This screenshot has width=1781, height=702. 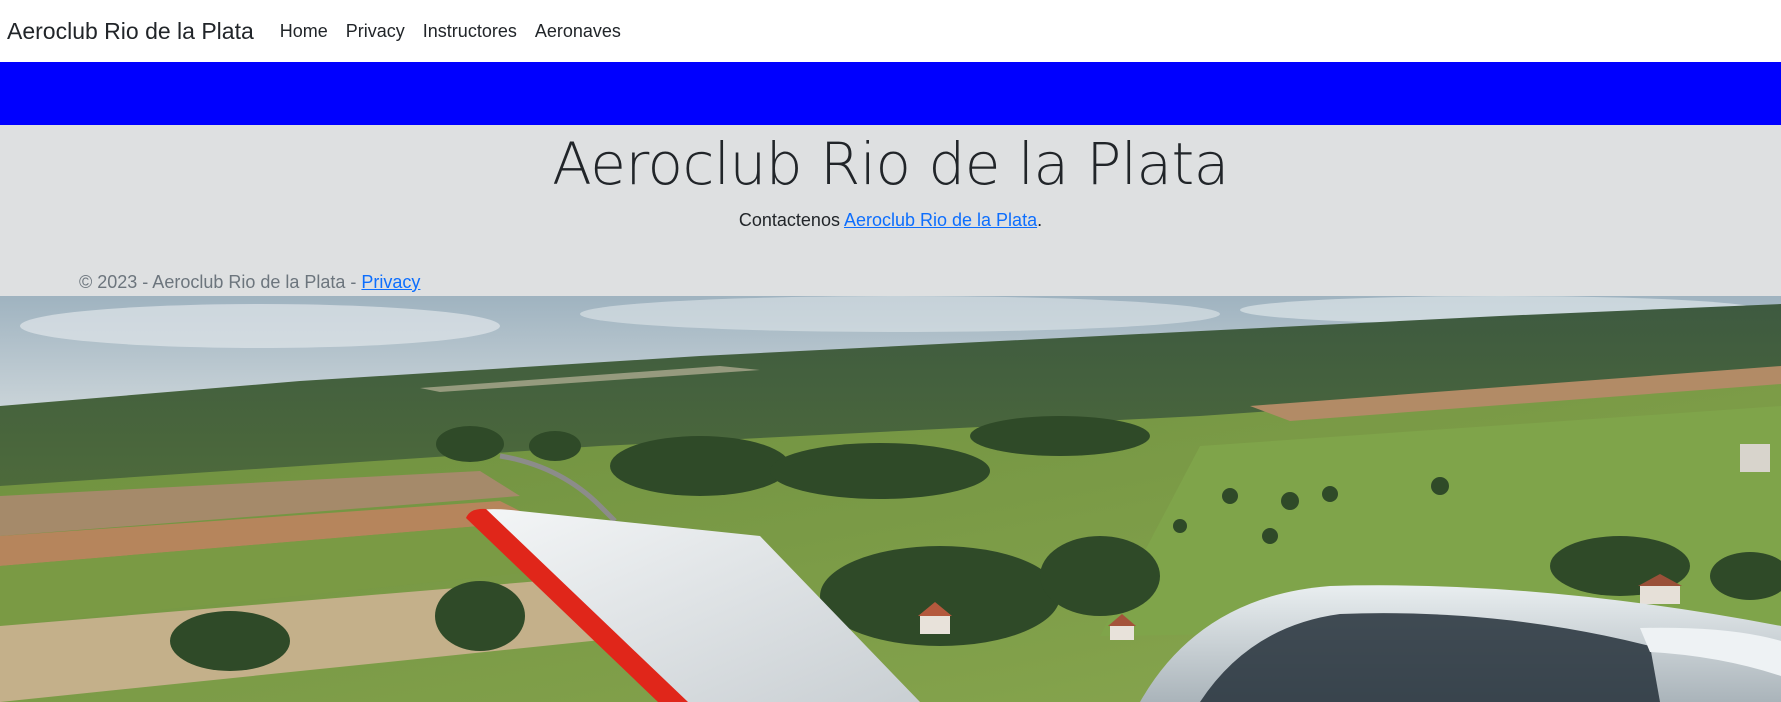 What do you see at coordinates (130, 31) in the screenshot?
I see `brand-link: Aeroclub Rio de la Plata` at bounding box center [130, 31].